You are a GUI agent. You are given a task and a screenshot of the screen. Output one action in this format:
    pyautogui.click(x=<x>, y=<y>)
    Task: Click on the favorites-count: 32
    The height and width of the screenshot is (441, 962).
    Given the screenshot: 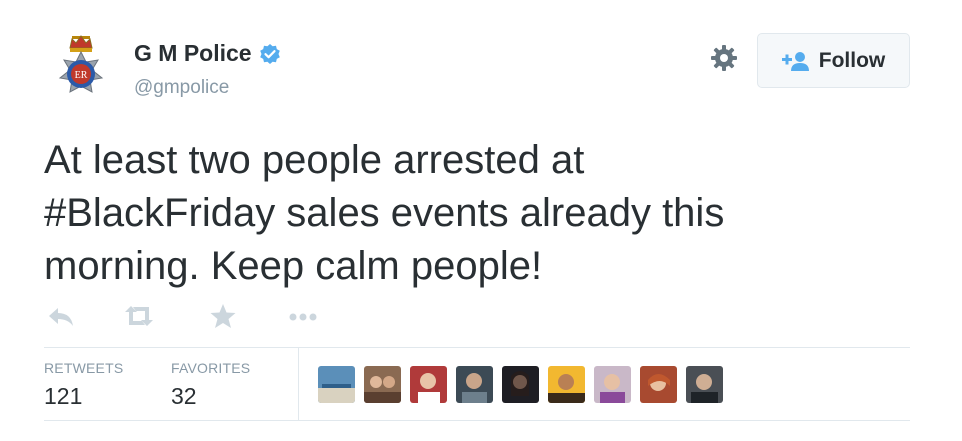 What is the action you would take?
    pyautogui.click(x=184, y=396)
    